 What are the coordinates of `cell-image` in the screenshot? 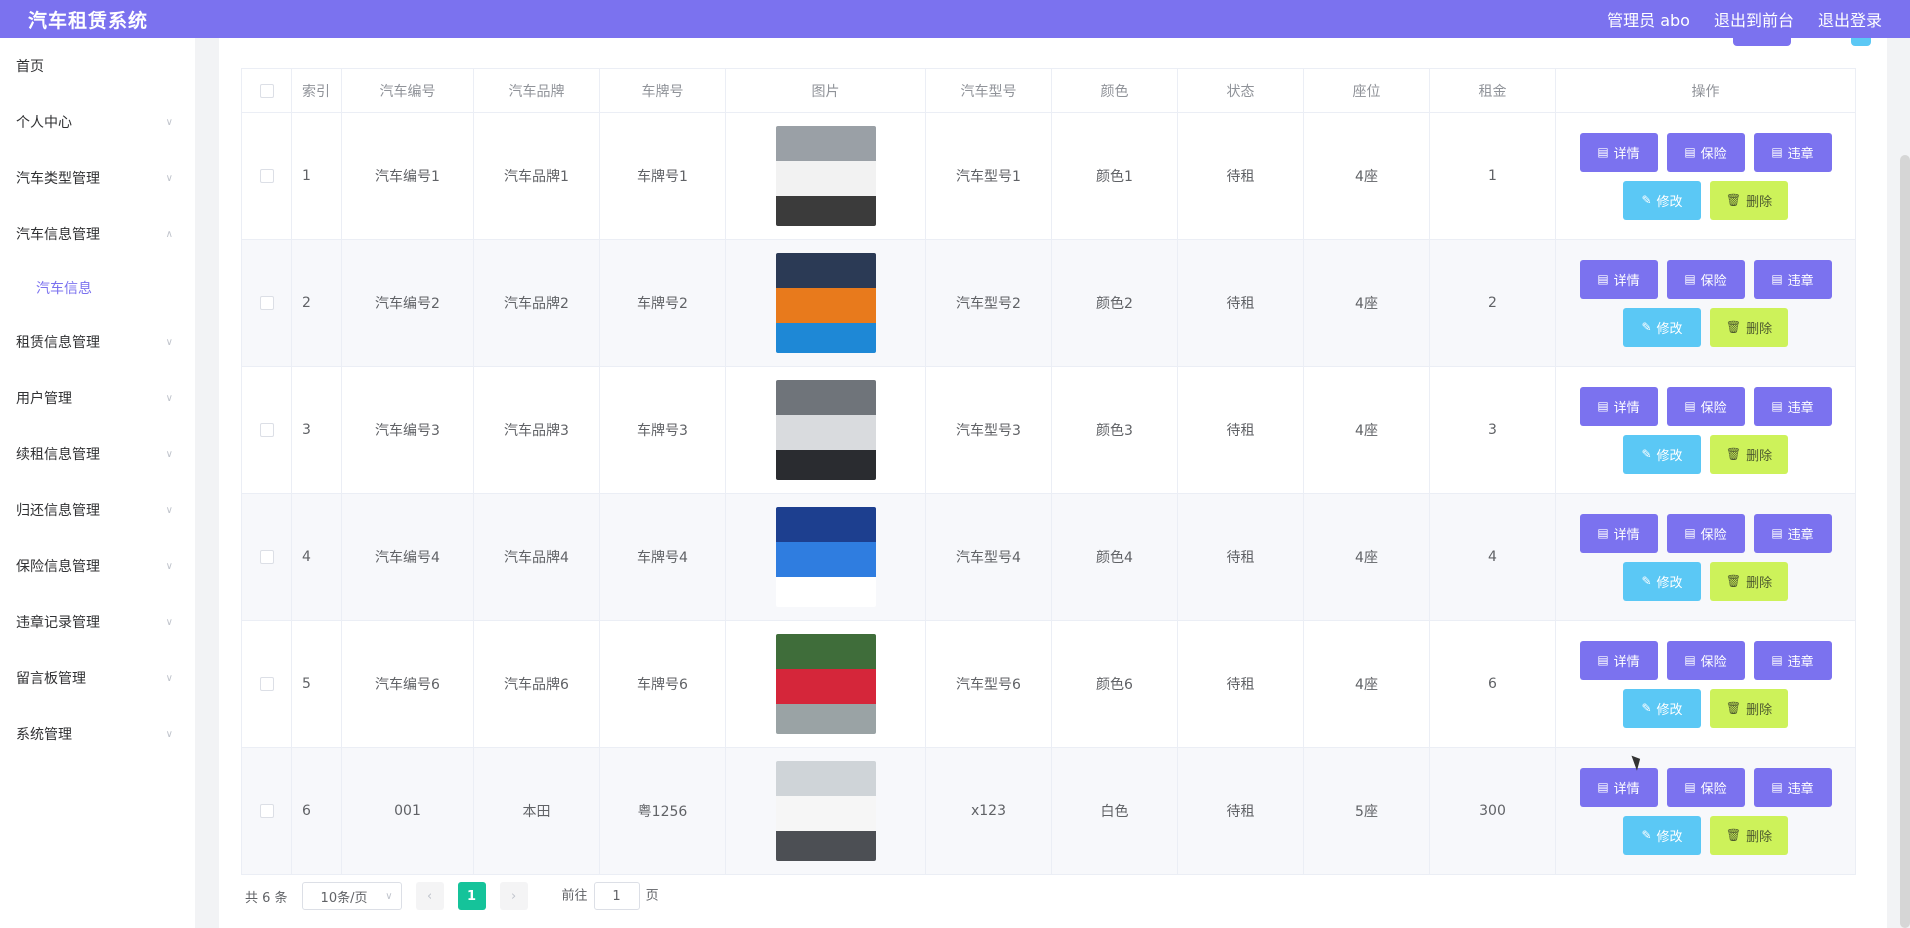 It's located at (825, 430).